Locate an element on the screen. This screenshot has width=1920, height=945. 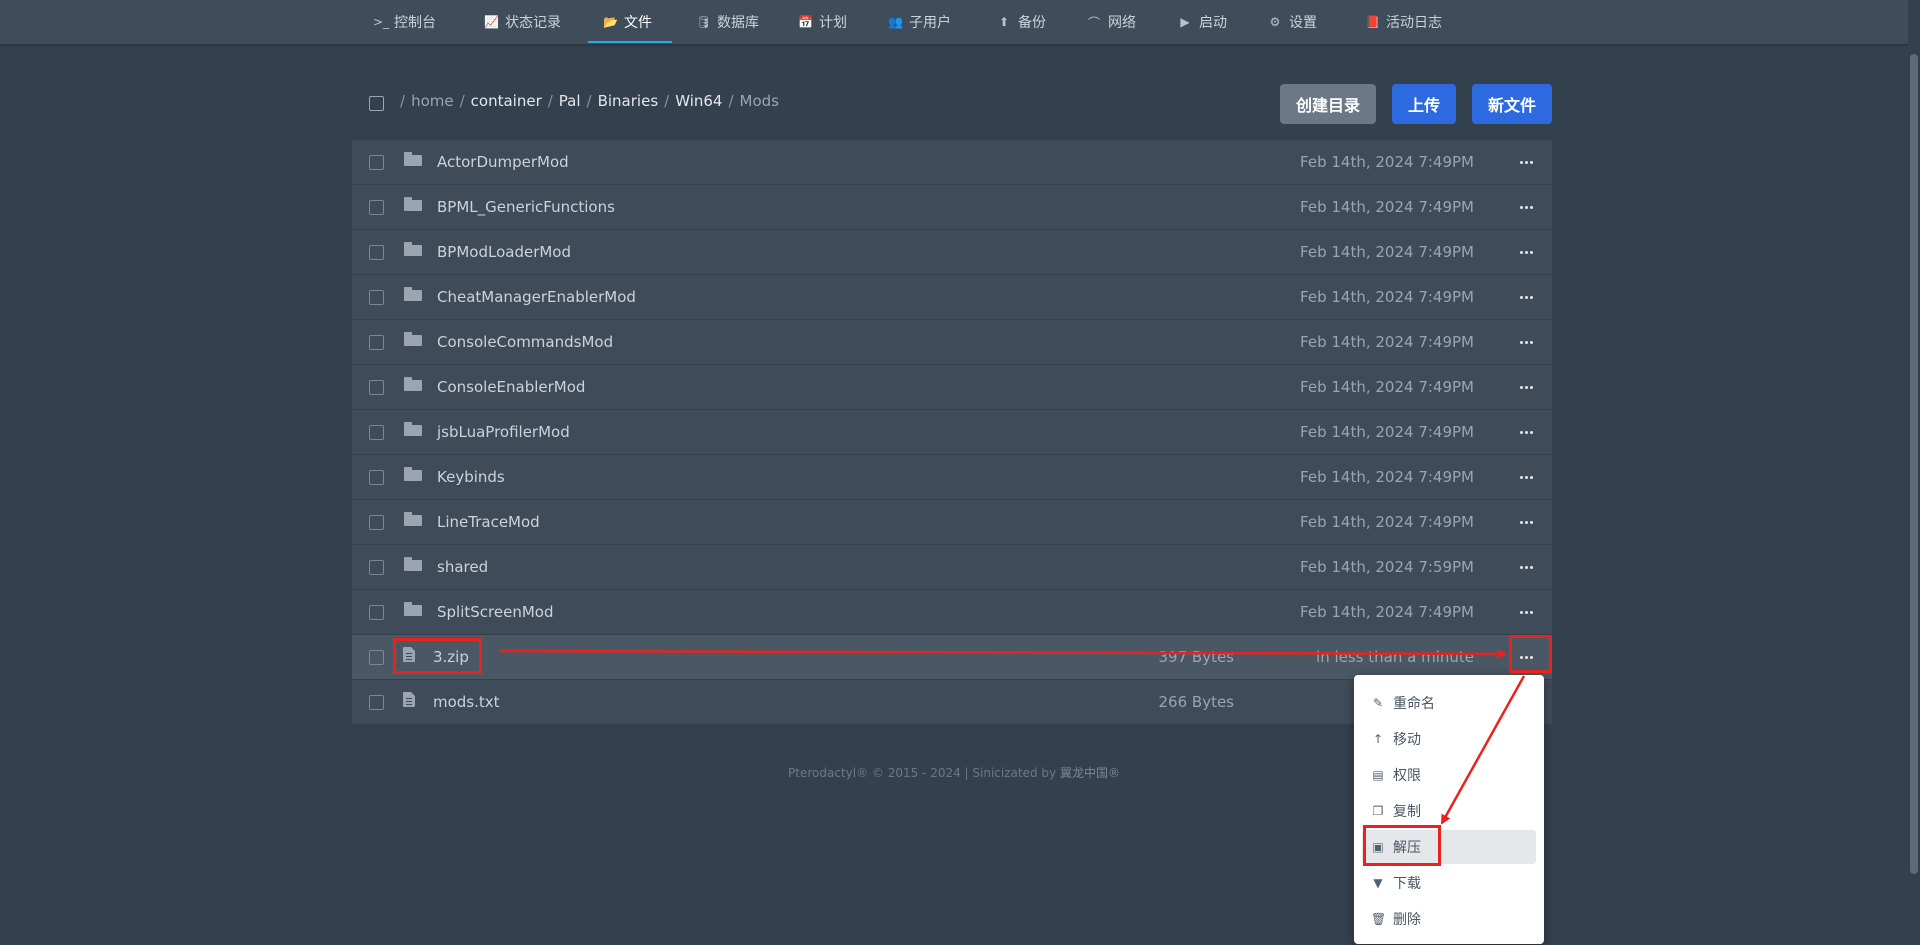
annotation-arrow-to-more is located at coordinates (1003, 653).